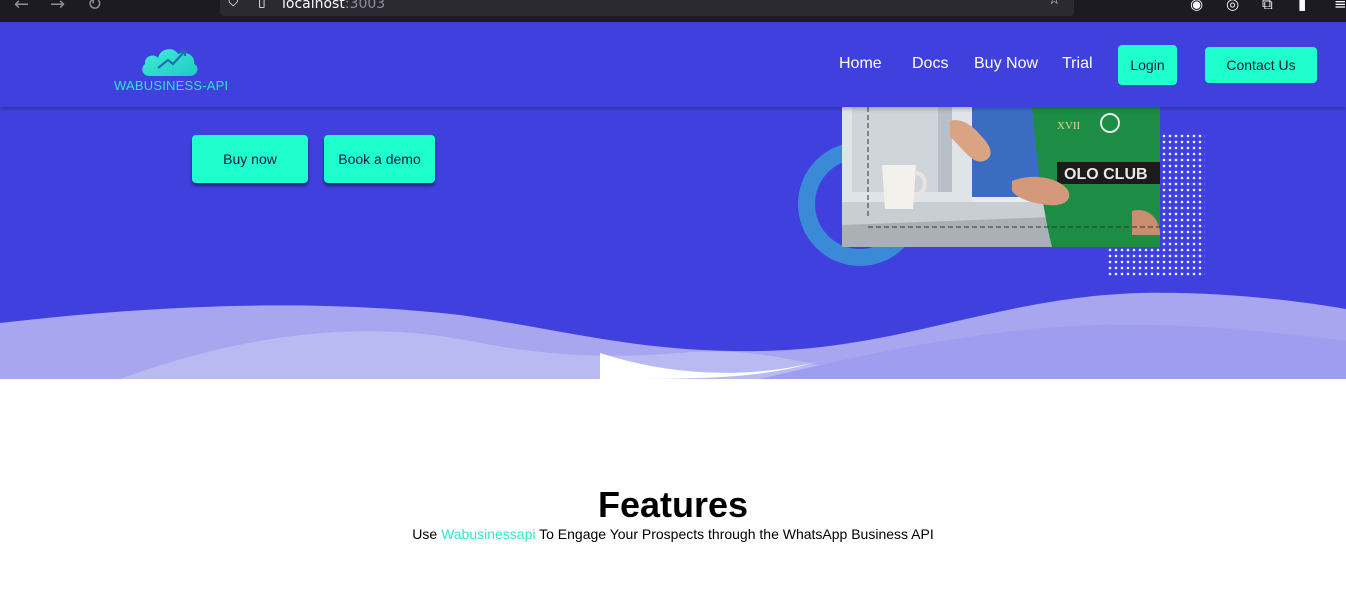 This screenshot has width=1346, height=613. Describe the element at coordinates (427, 534) in the screenshot. I see `subtitle-prefix: Use` at that location.